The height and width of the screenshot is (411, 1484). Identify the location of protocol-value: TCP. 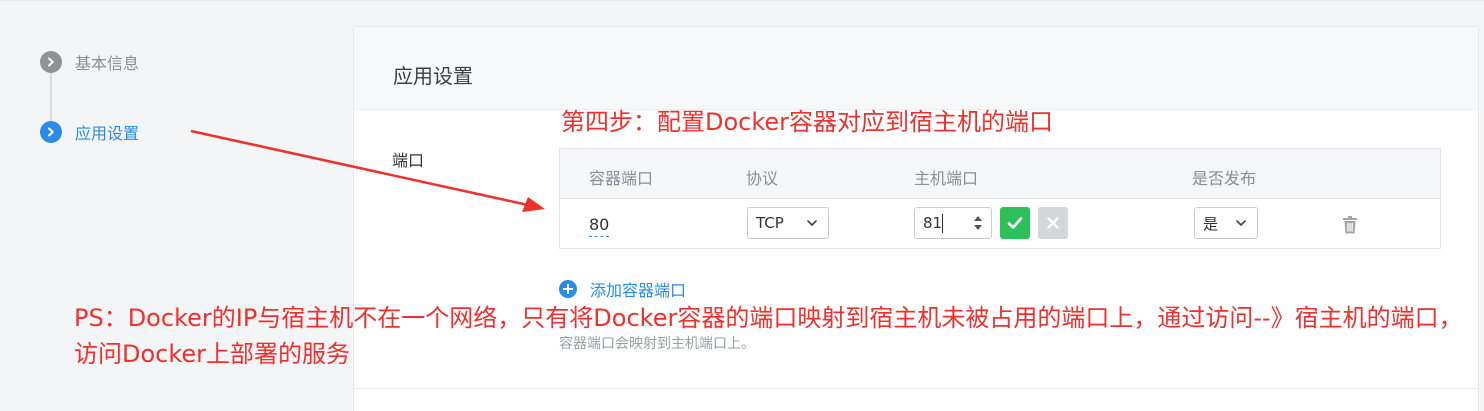
(770, 223).